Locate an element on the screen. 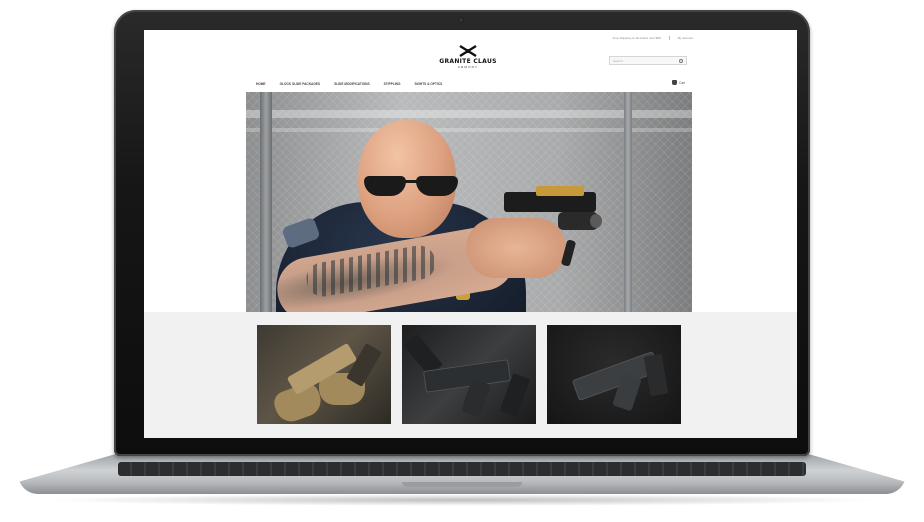 The height and width of the screenshot is (522, 924). crossed-tools-icon is located at coordinates (468, 51).